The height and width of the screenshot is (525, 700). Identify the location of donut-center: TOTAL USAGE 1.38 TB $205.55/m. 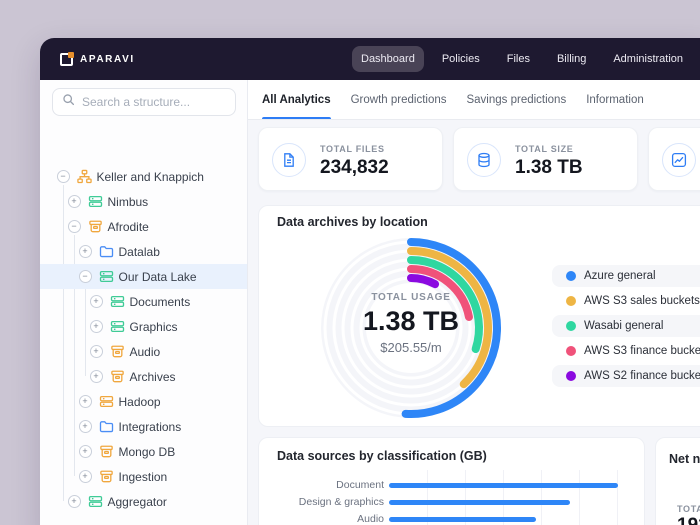
(411, 323).